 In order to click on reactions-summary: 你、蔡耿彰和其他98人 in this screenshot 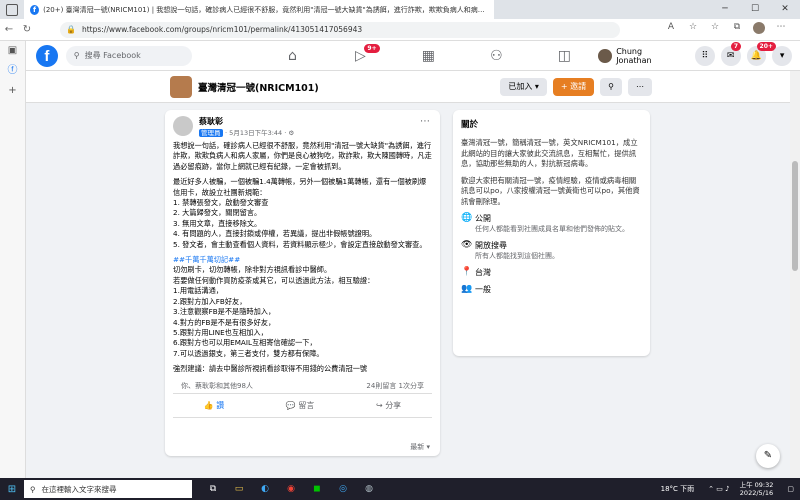, I will do `click(217, 386)`.